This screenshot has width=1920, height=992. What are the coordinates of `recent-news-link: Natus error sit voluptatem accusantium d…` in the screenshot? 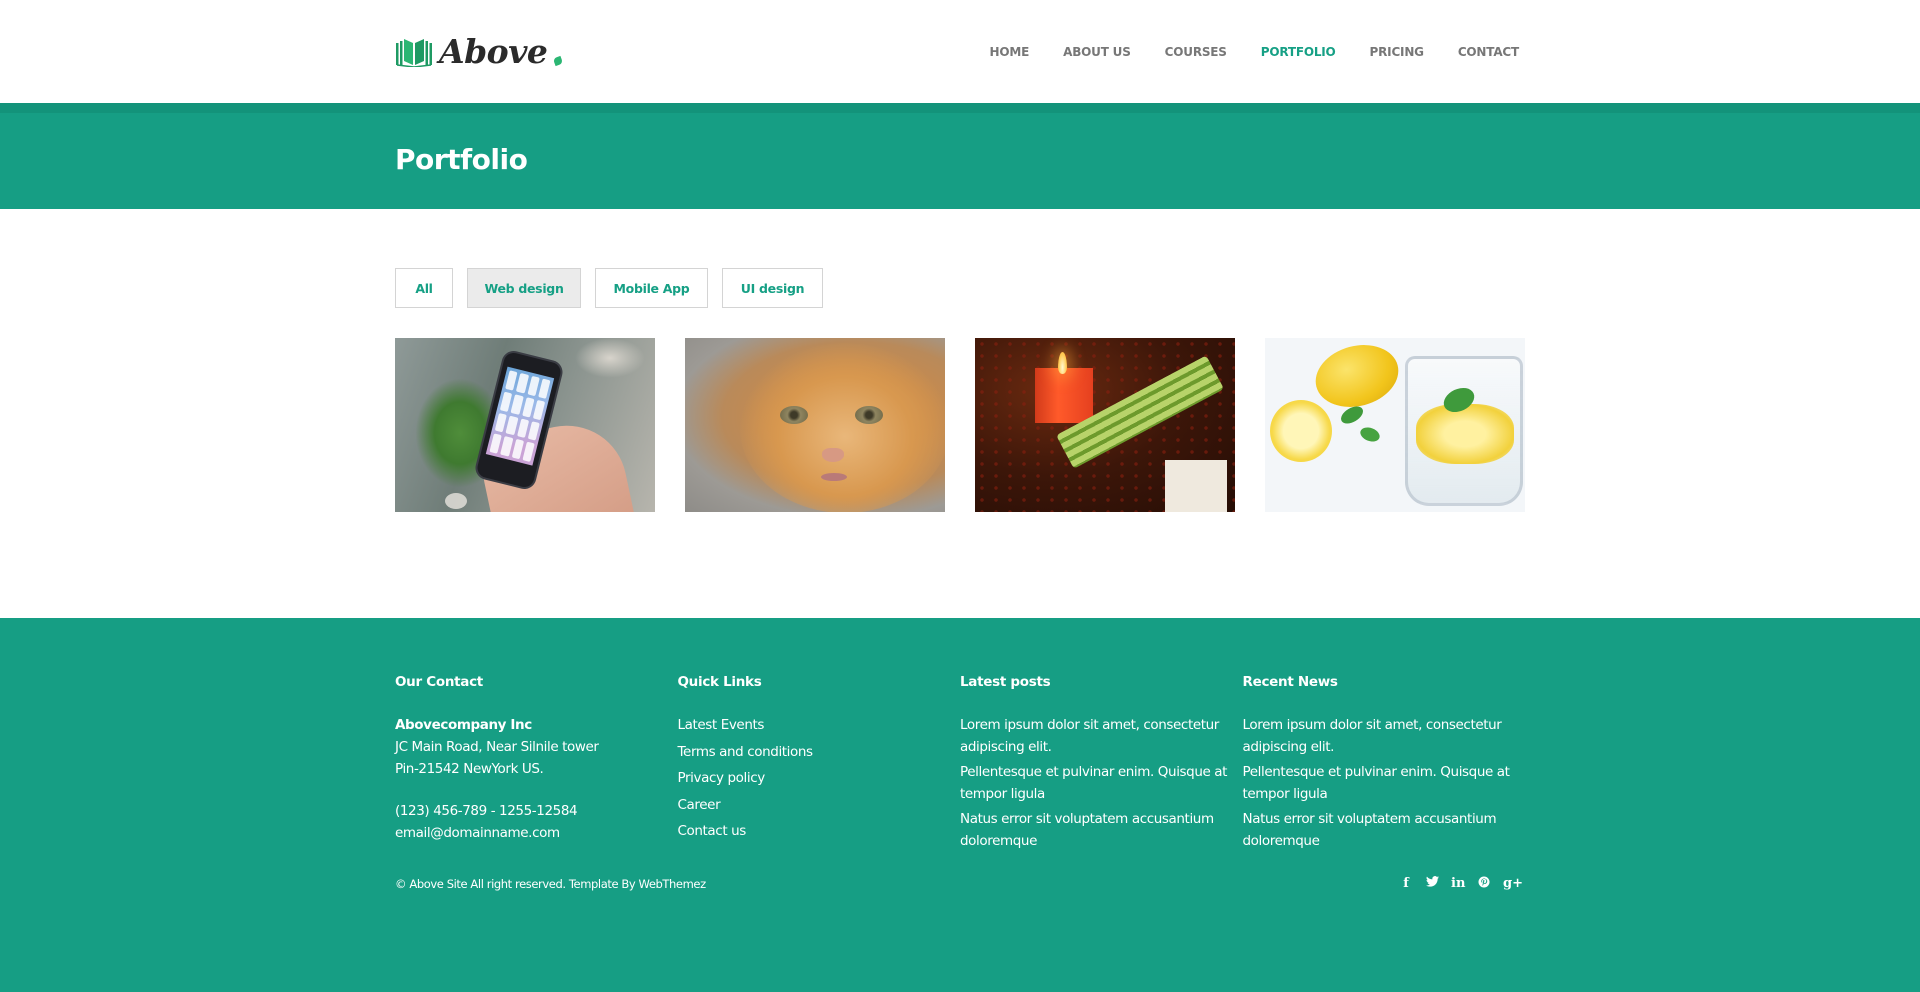 It's located at (1370, 830).